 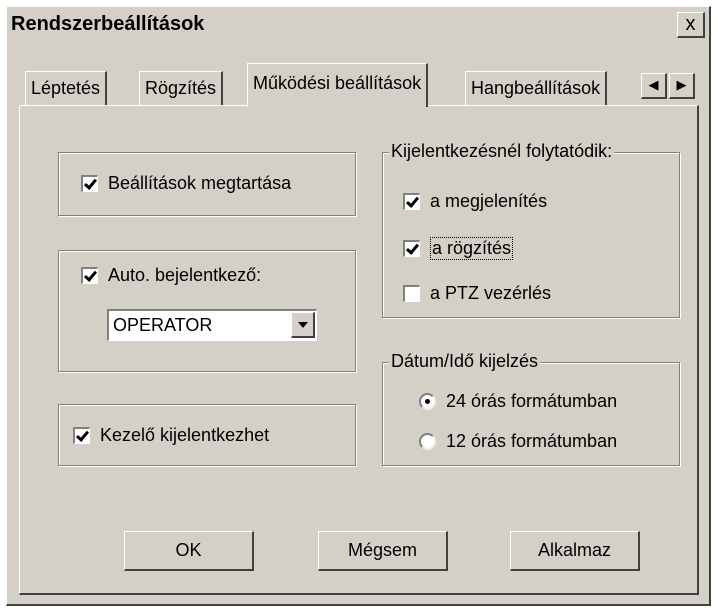 I want to click on tab-scroll-left-button: ◀, so click(x=654, y=86).